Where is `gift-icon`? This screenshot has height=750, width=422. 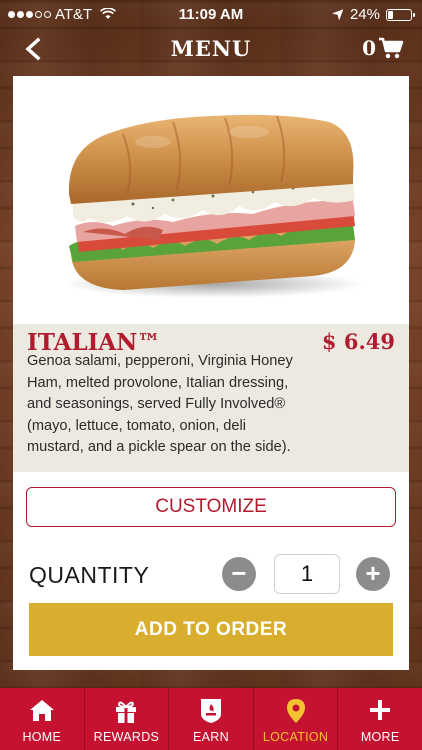
gift-icon is located at coordinates (127, 711).